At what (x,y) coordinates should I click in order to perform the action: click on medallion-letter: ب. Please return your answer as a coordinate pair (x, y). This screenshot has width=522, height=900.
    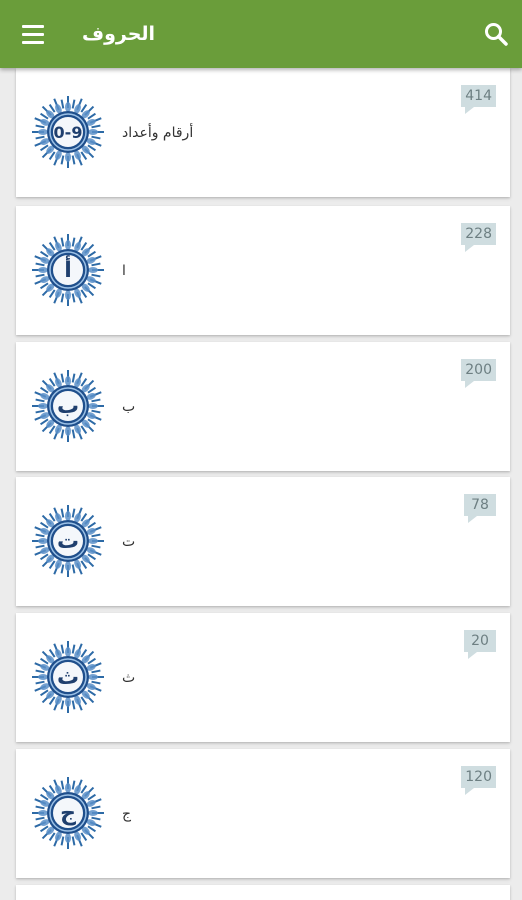
    Looking at the image, I should click on (68, 406).